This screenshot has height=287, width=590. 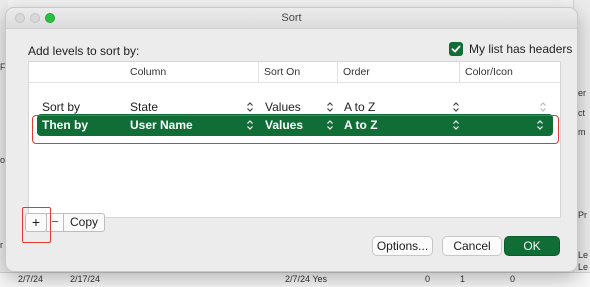 I want to click on background-cell: 1, so click(x=463, y=279).